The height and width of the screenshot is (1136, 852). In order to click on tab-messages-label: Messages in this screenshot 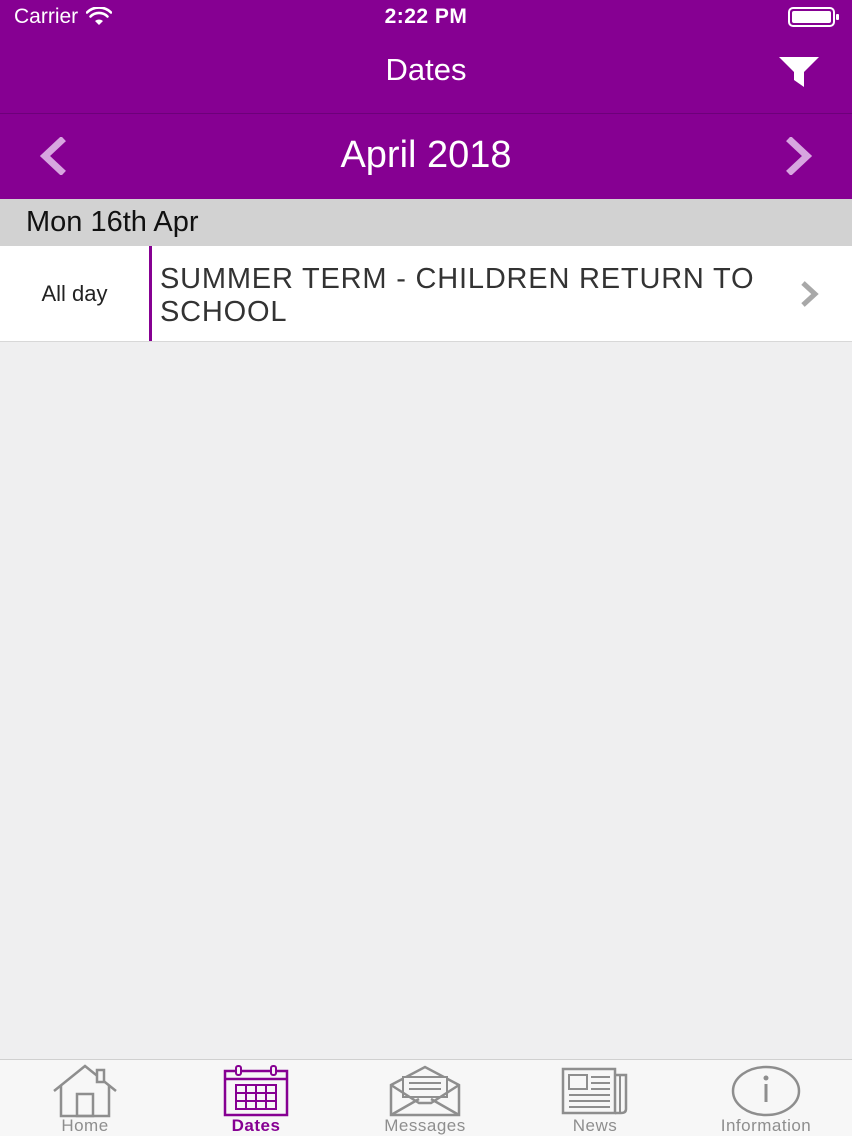, I will do `click(425, 1125)`.